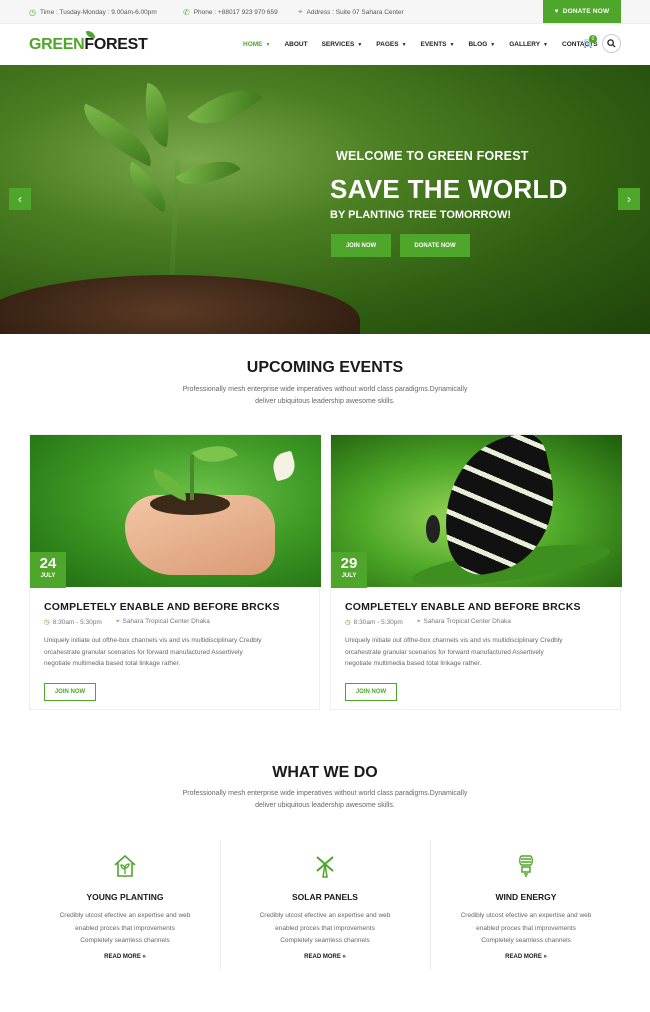 This screenshot has width=650, height=1012. I want to click on event-date-badge: 24 JULY, so click(48, 570).